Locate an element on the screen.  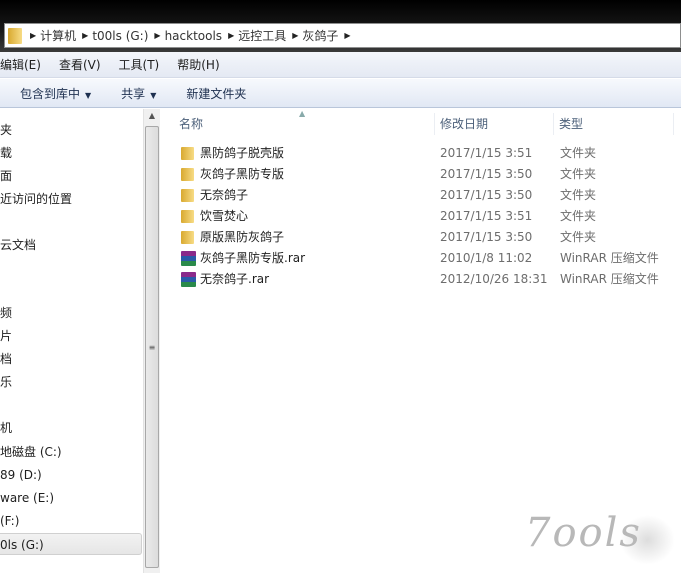
breadcrumb-item: hacktools is located at coordinates (193, 36).